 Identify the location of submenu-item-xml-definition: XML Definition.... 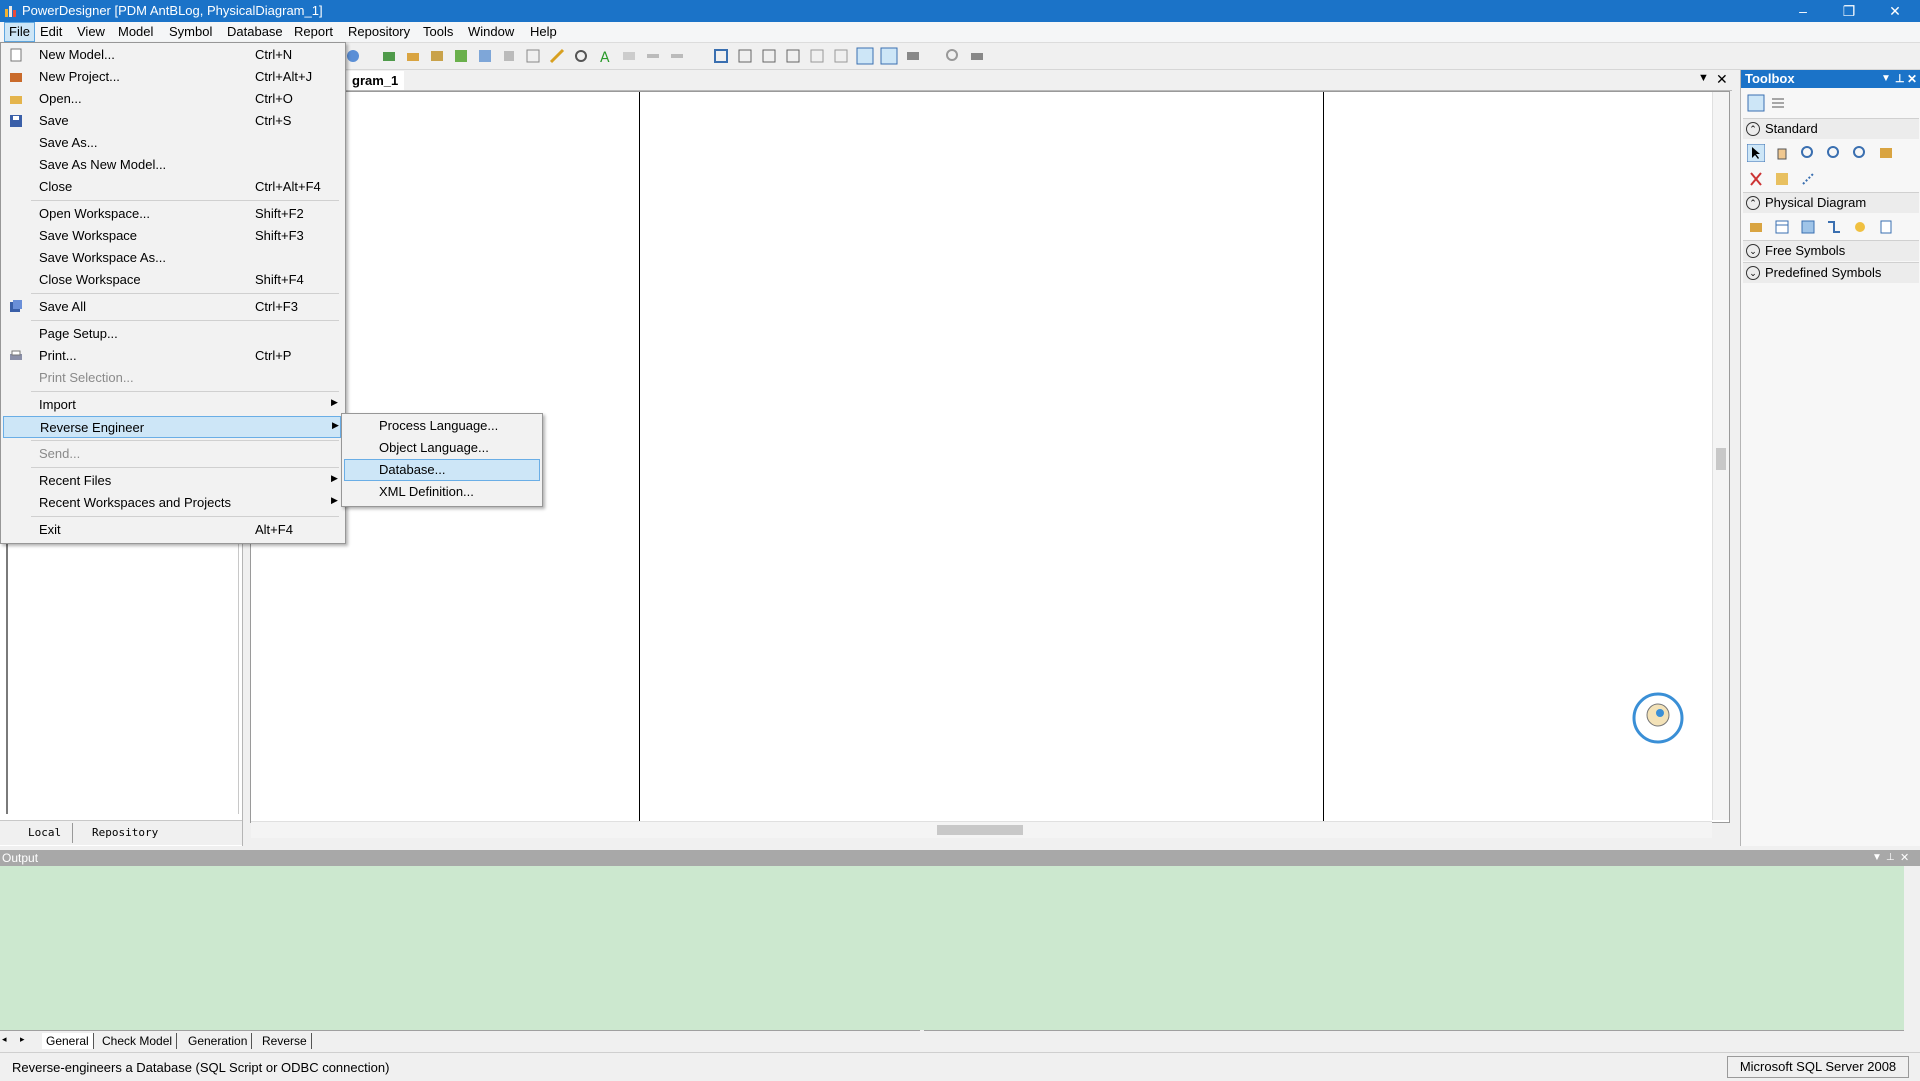
(442, 492).